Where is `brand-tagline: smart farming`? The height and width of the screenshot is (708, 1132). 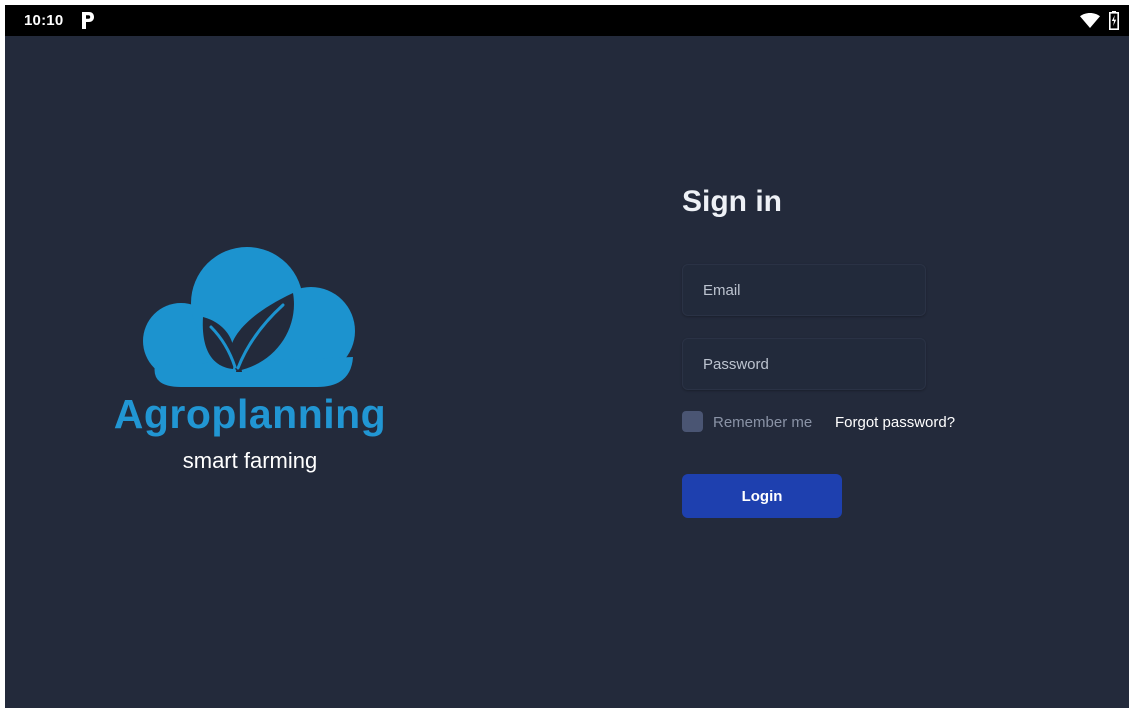 brand-tagline: smart farming is located at coordinates (250, 460).